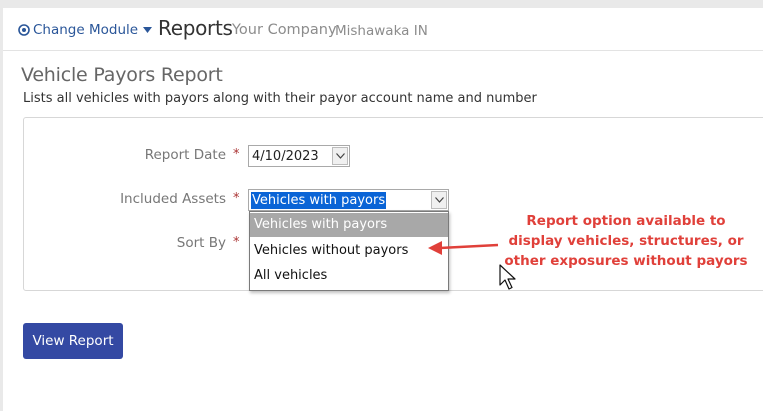 The height and width of the screenshot is (411, 763). I want to click on caret-down-icon, so click(148, 30).